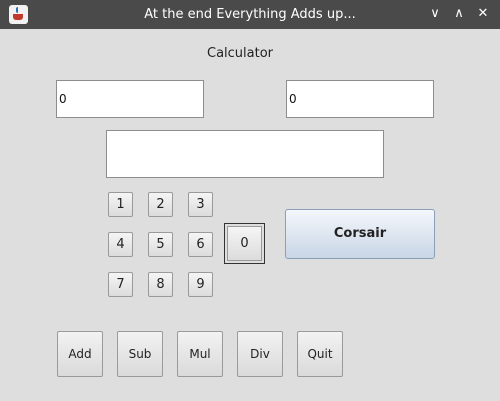  What do you see at coordinates (245, 154) in the screenshot?
I see `result-field` at bounding box center [245, 154].